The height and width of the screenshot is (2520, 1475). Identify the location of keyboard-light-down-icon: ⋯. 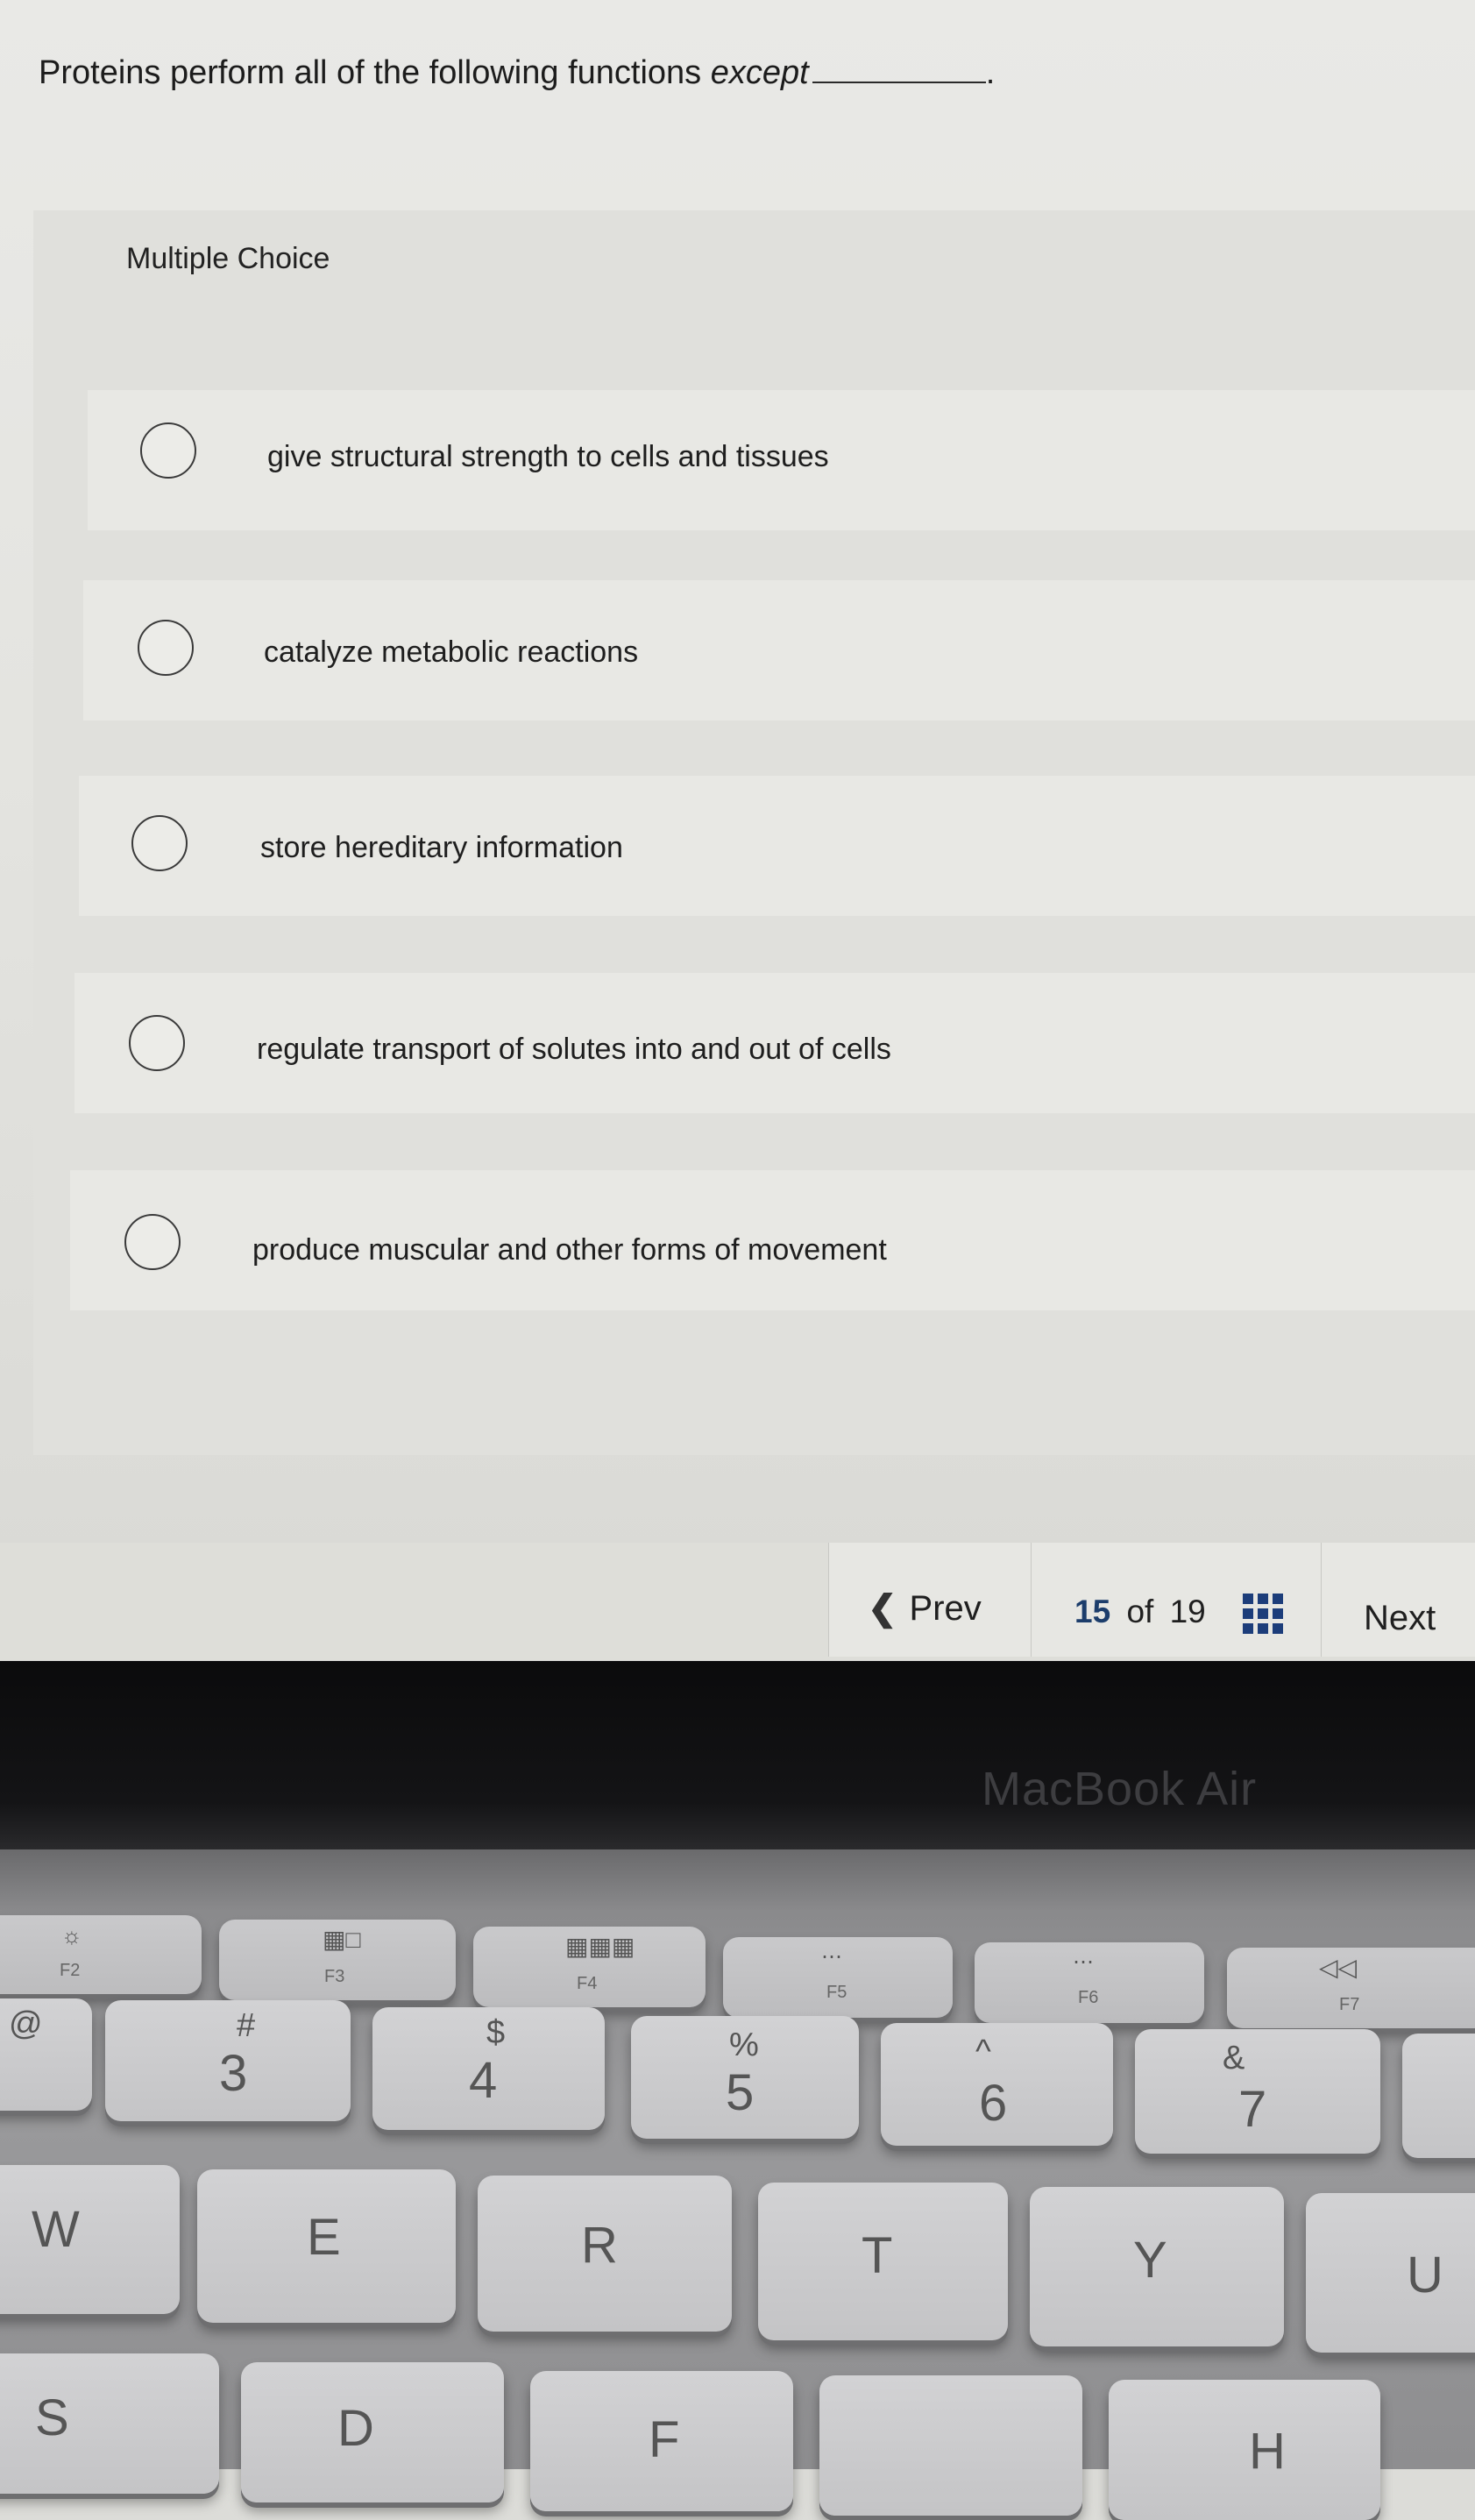
(831, 1957).